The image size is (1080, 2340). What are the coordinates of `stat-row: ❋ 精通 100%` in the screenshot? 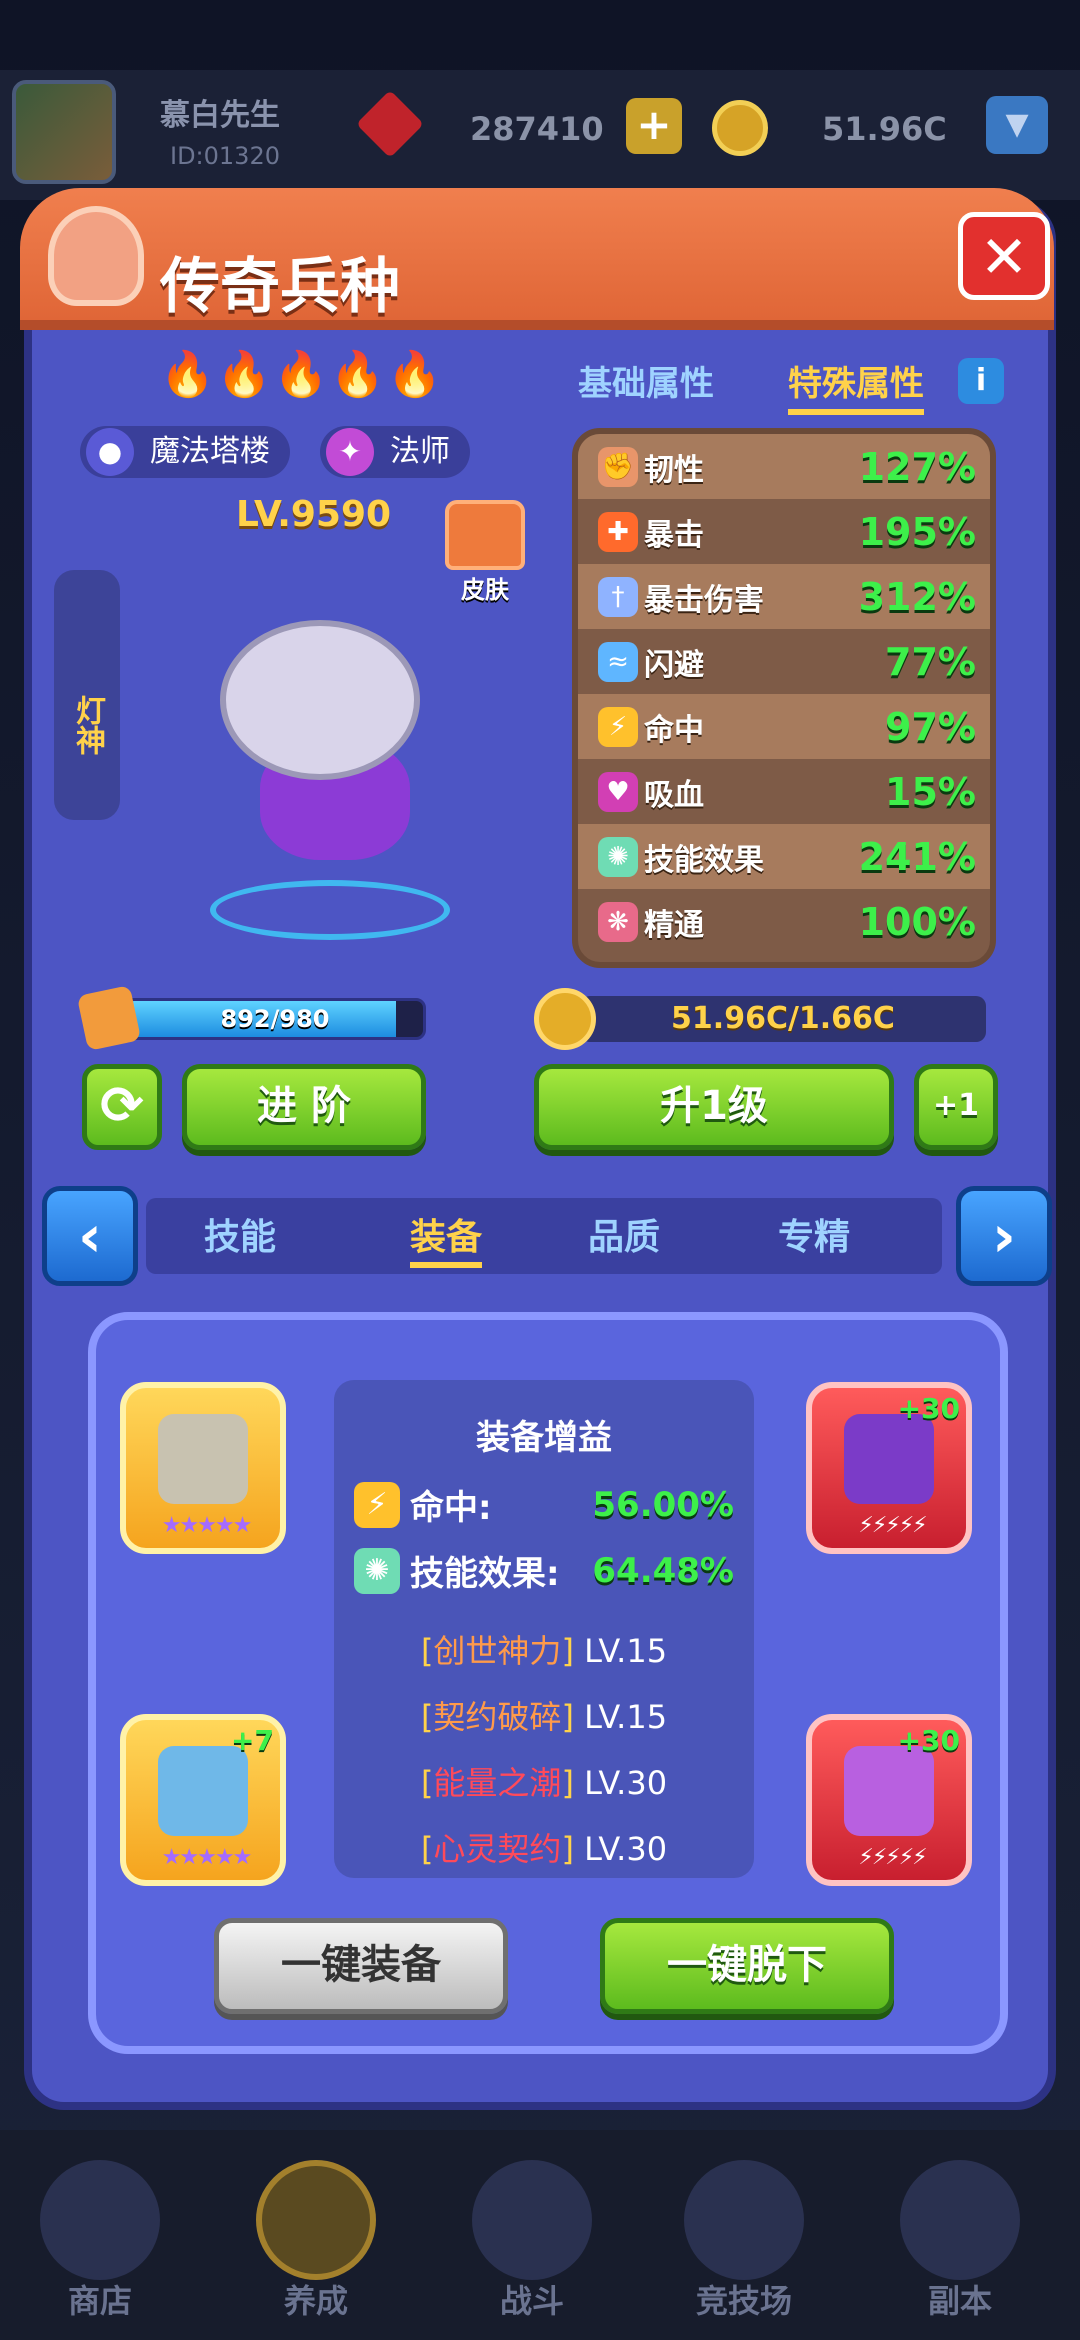 It's located at (784, 921).